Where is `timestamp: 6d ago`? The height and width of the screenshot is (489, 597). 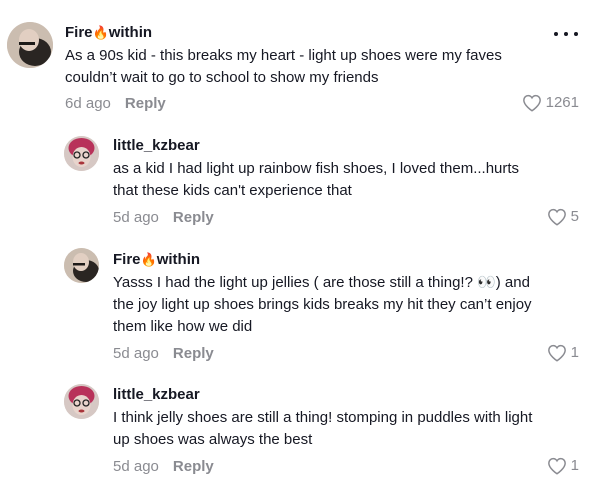
timestamp: 6d ago is located at coordinates (88, 103).